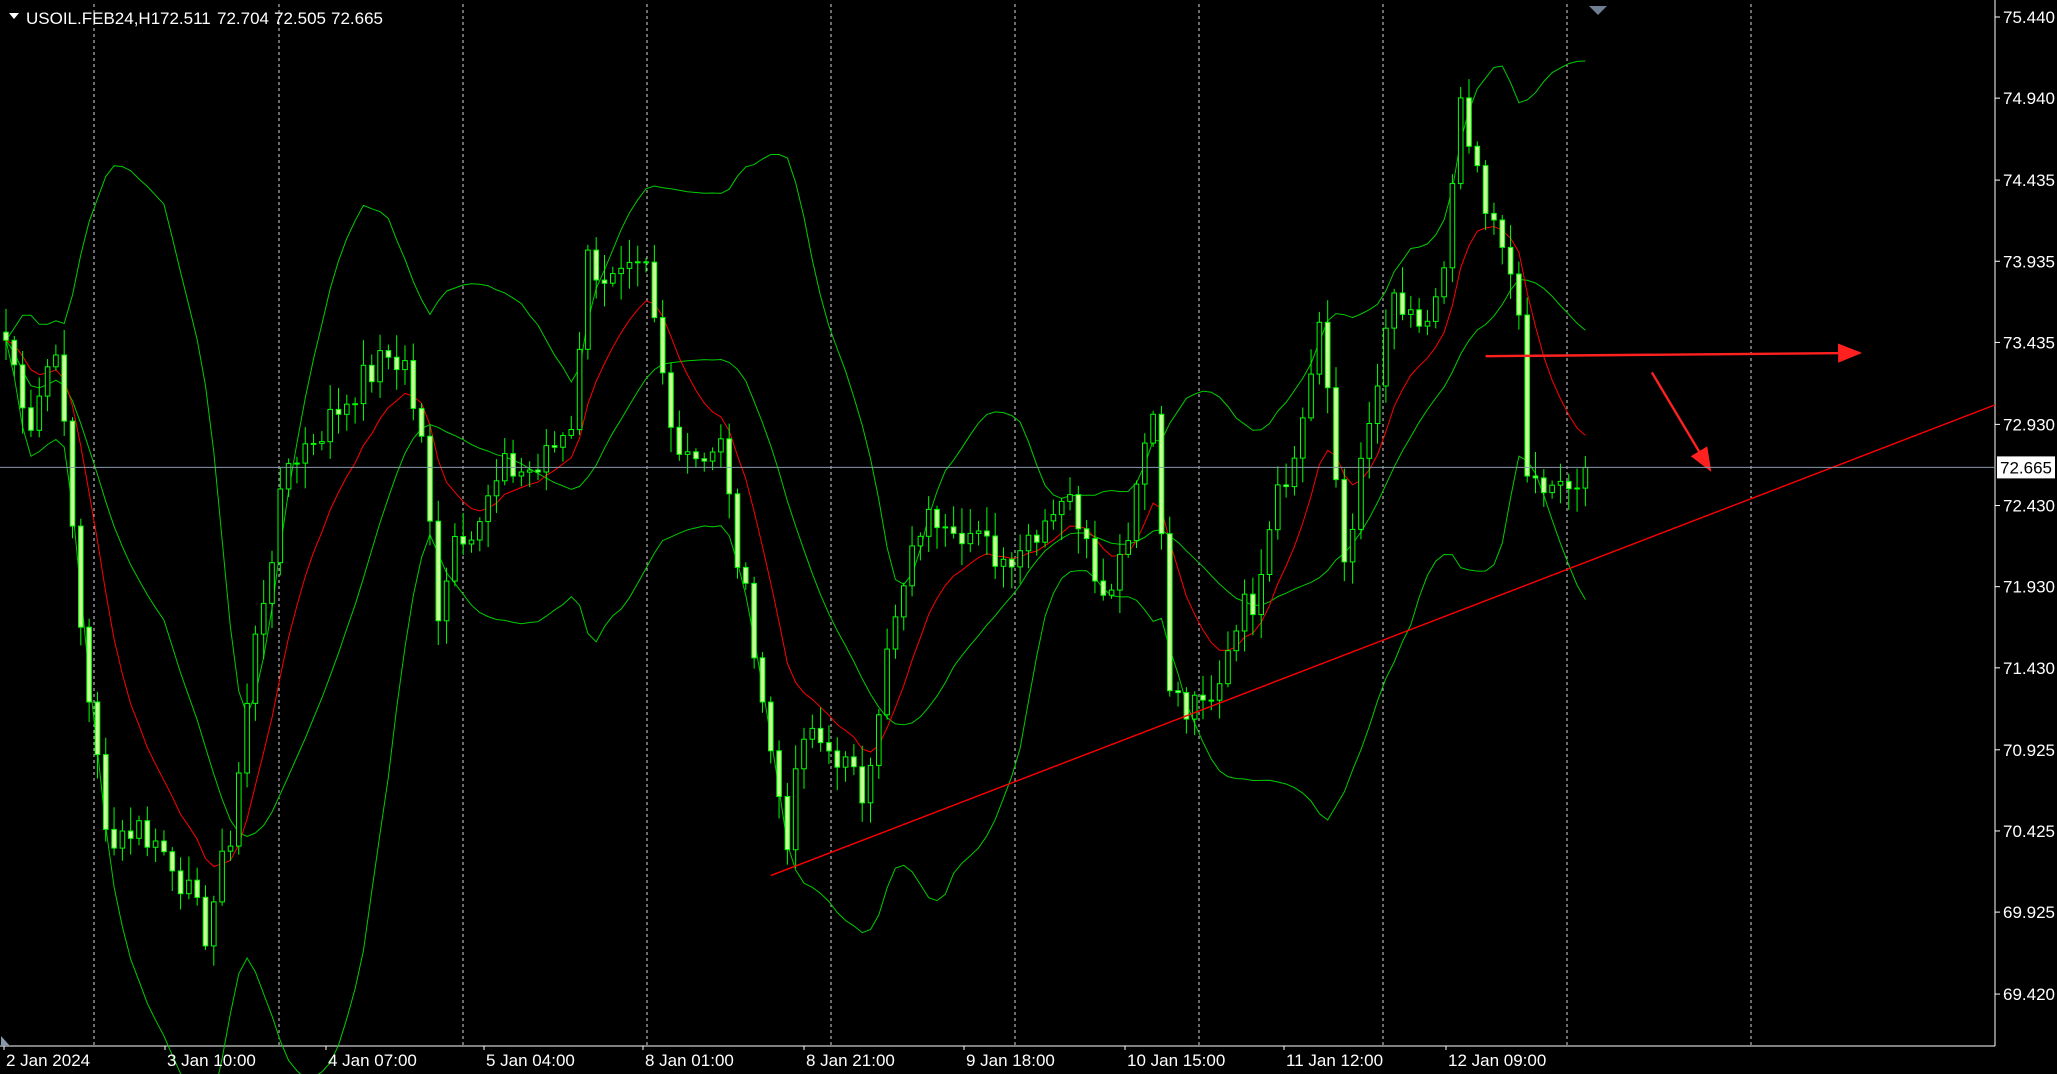 This screenshot has width=2057, height=1074. What do you see at coordinates (1598, 10) in the screenshot?
I see `chart-shift-marker-icon` at bounding box center [1598, 10].